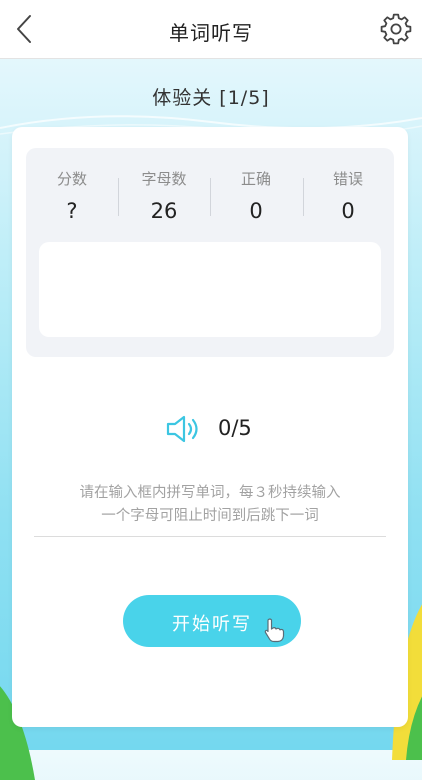  Describe the element at coordinates (348, 211) in the screenshot. I see `stat-wrong-value: 0` at that location.